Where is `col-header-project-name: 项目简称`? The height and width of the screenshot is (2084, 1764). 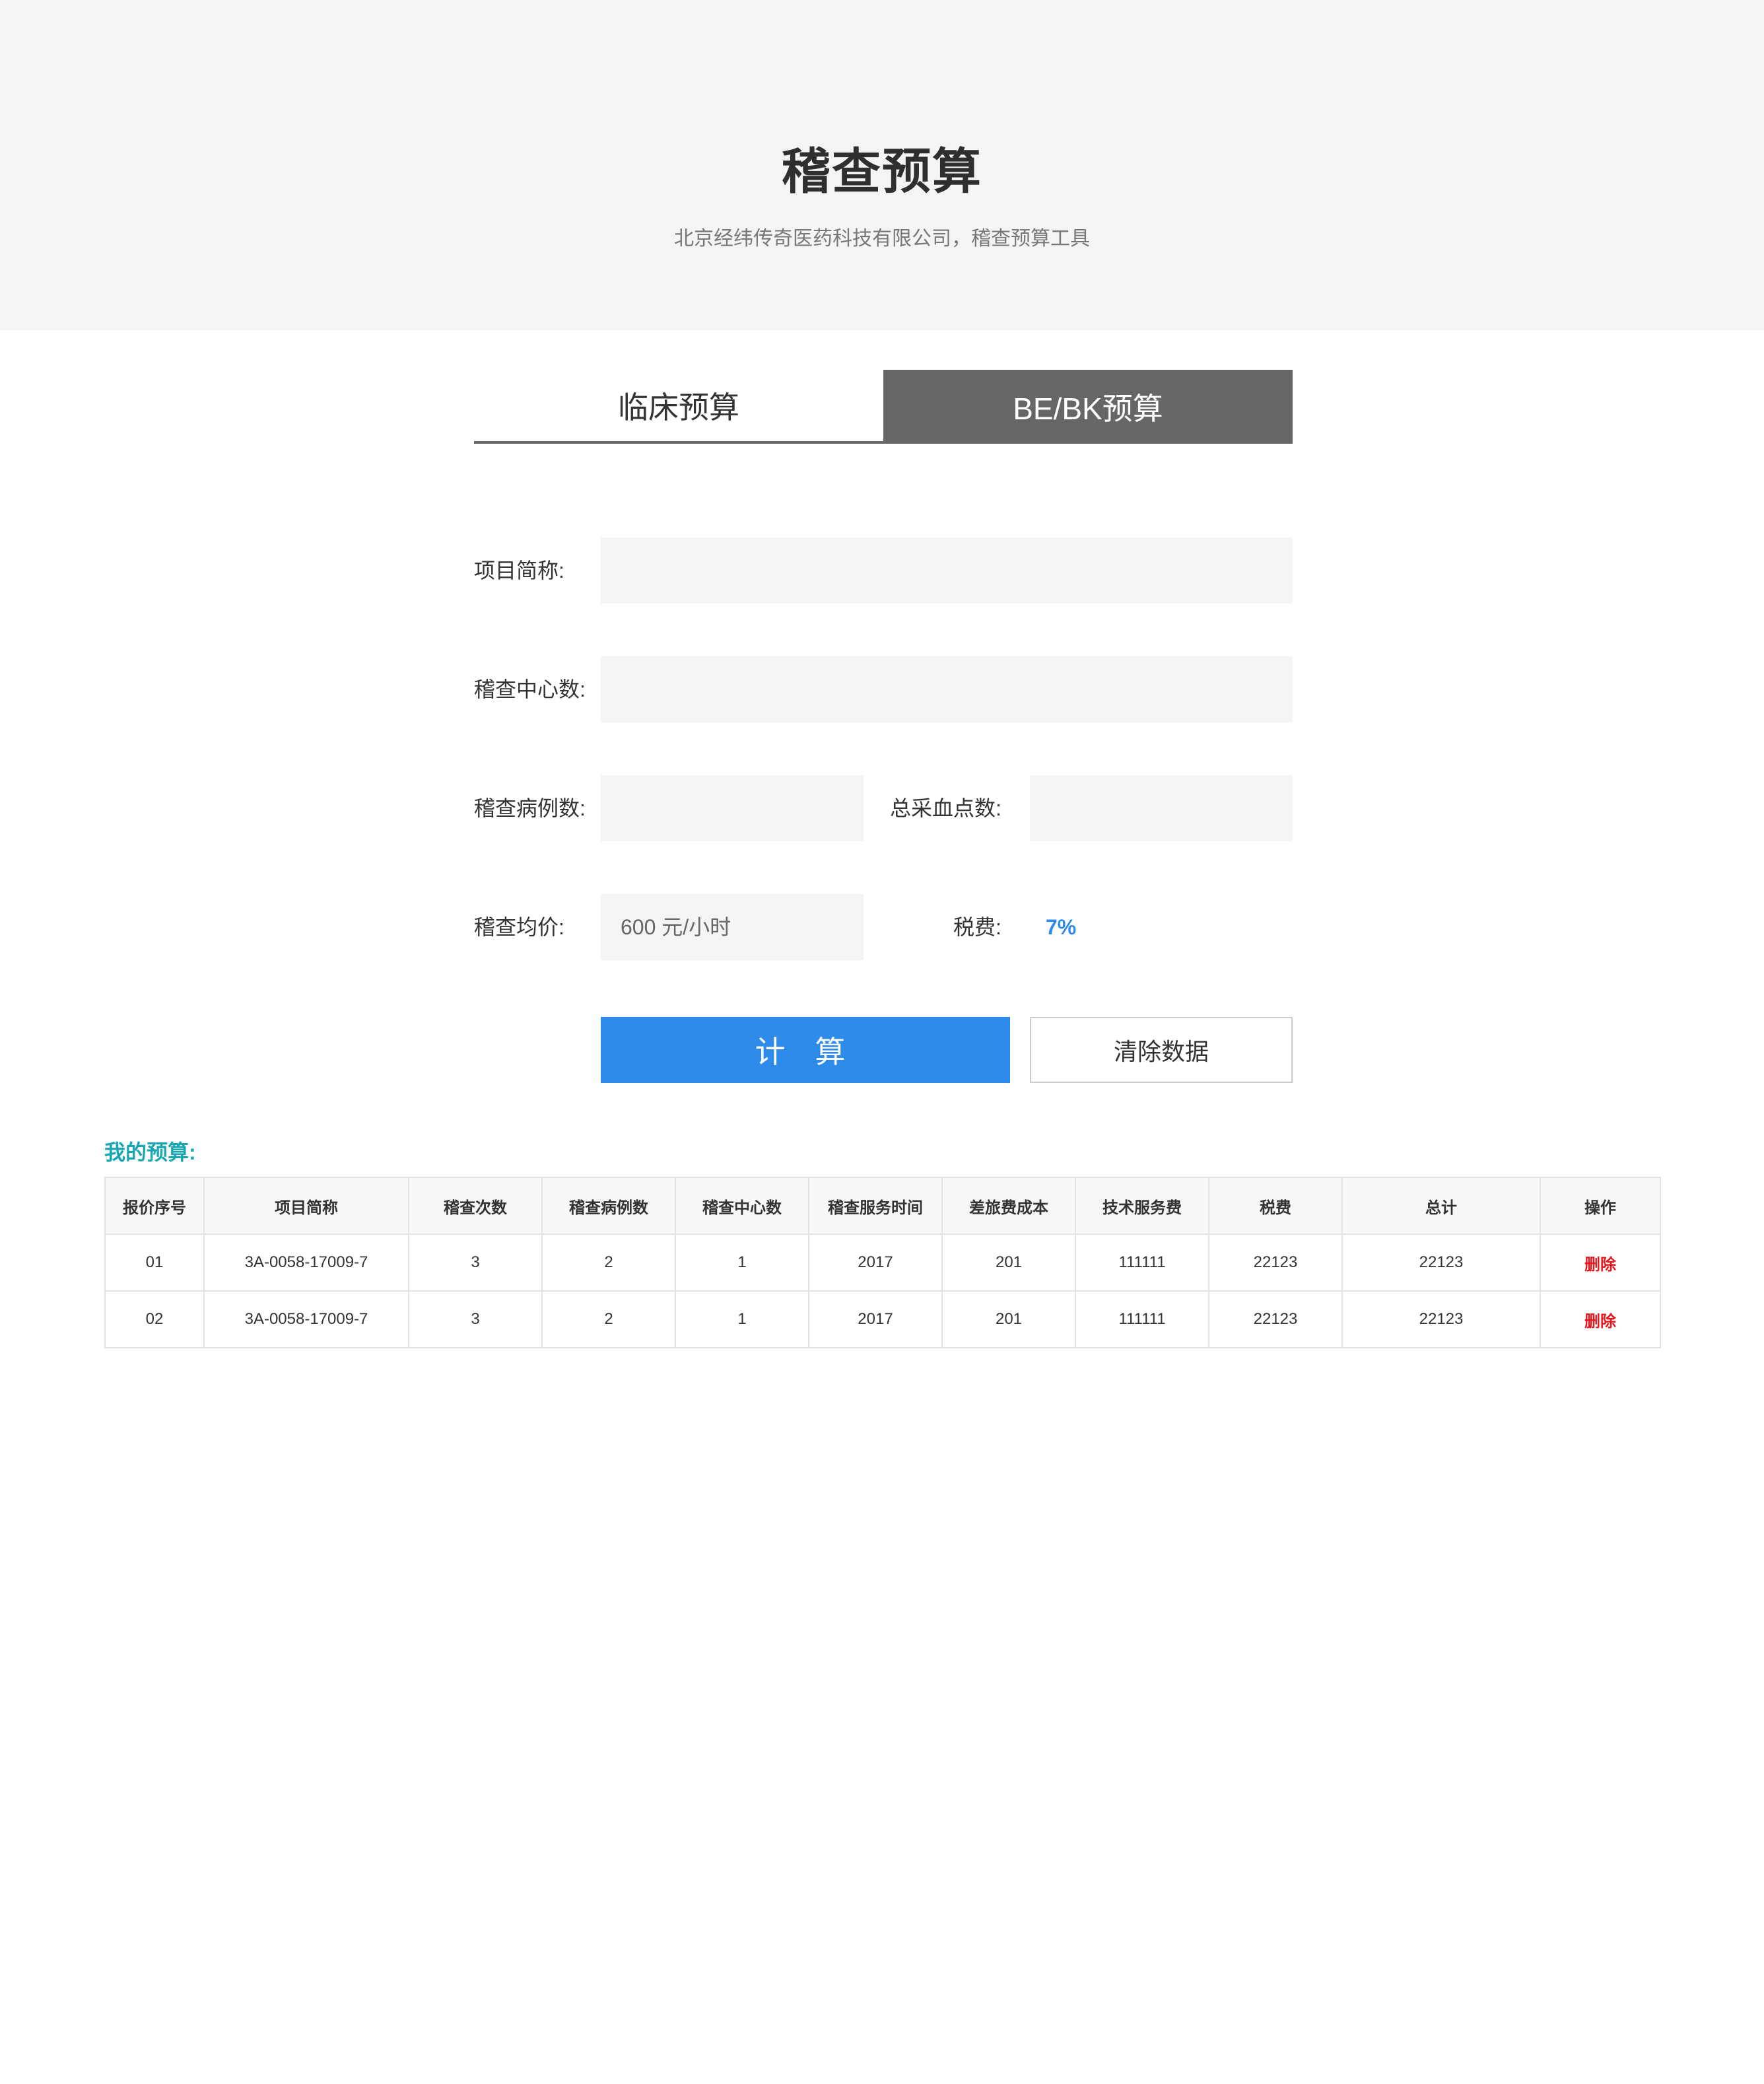 col-header-project-name: 项目简称 is located at coordinates (306, 1206).